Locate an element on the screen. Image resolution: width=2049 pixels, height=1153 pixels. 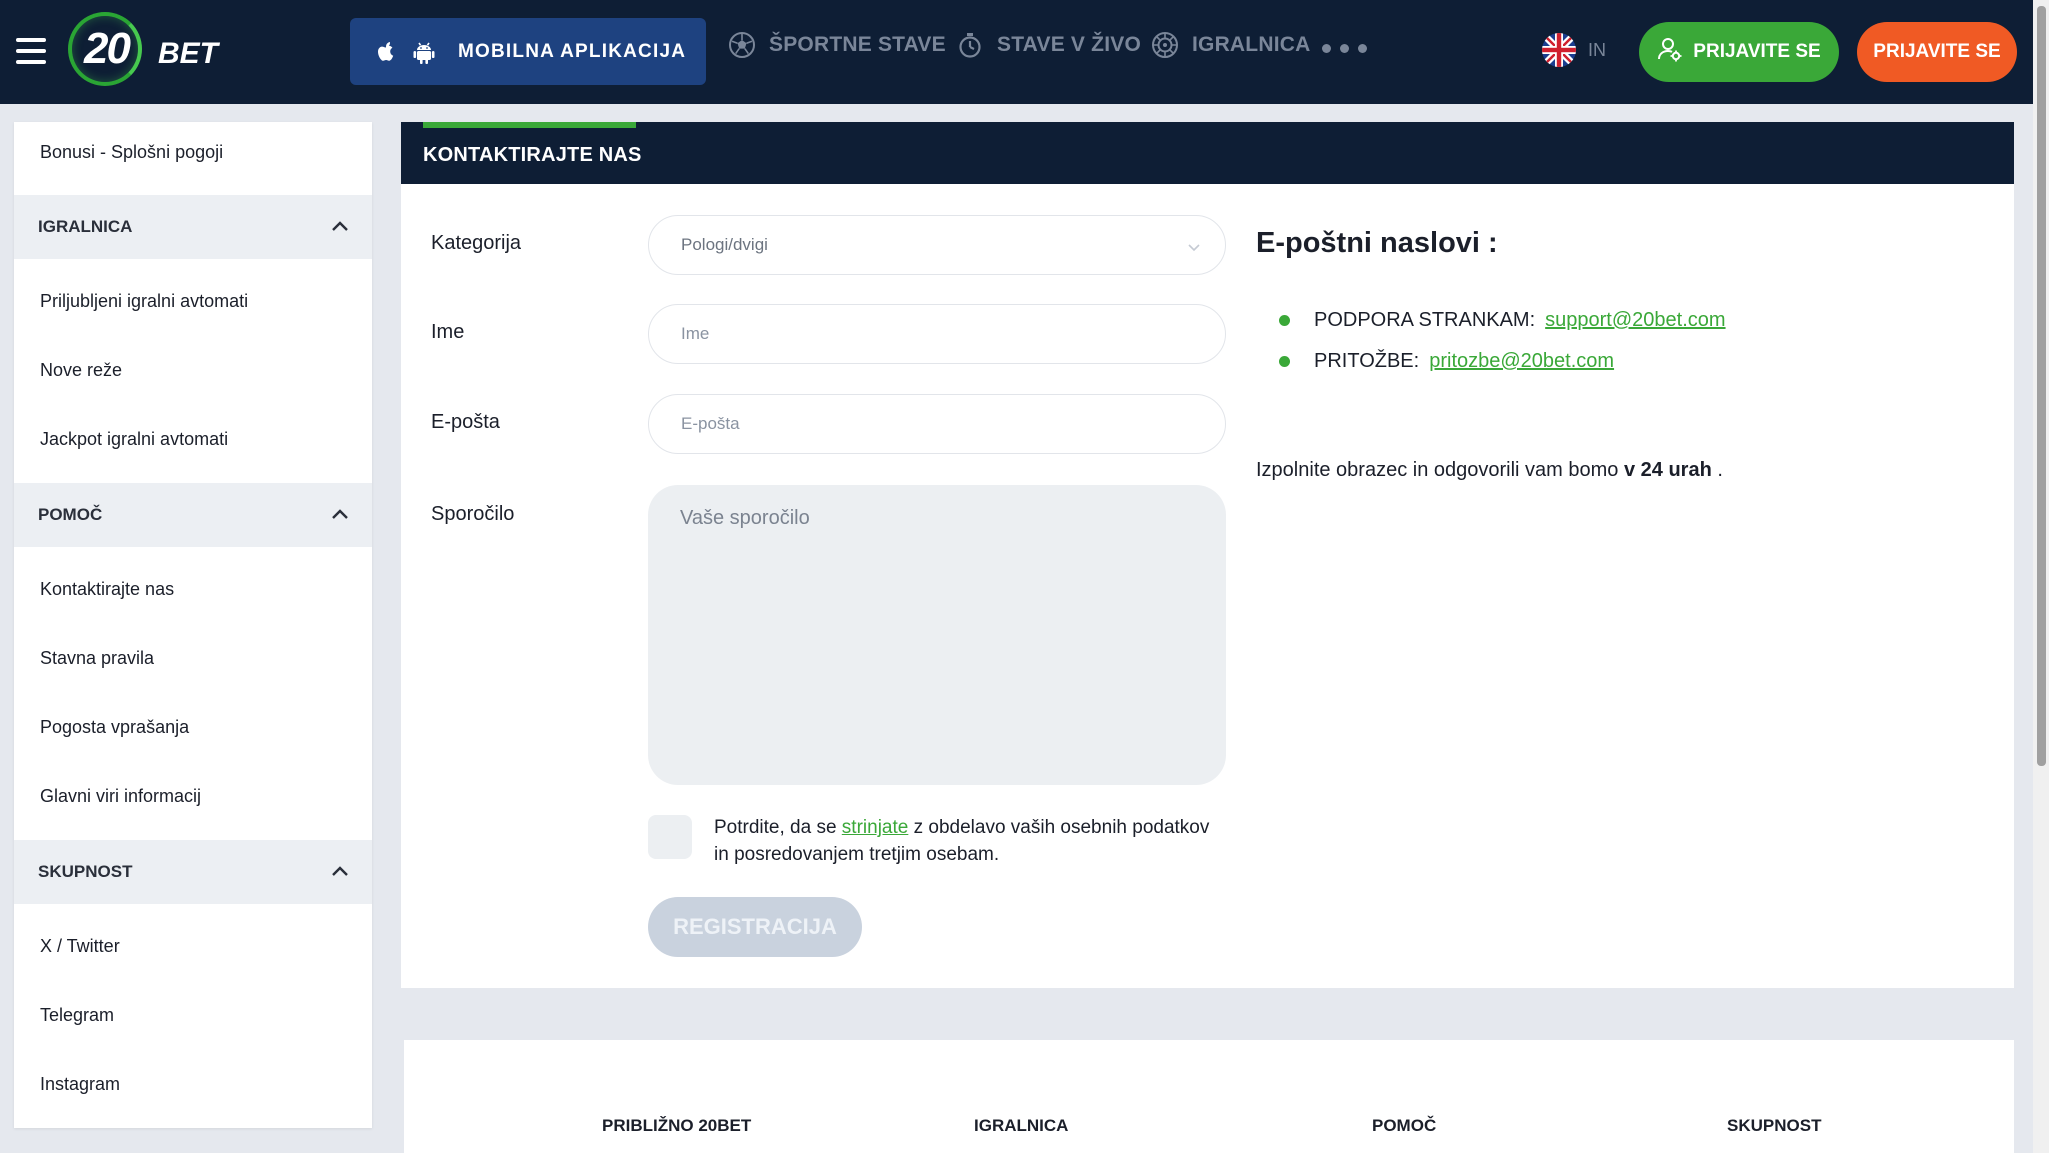
chevron-down-icon is located at coordinates (1194, 248).